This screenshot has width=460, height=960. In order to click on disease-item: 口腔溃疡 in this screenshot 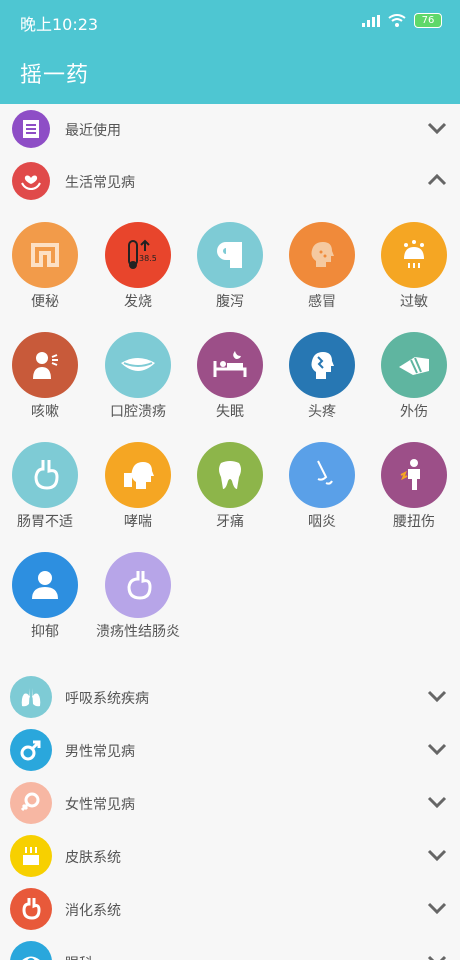, I will do `click(138, 376)`.